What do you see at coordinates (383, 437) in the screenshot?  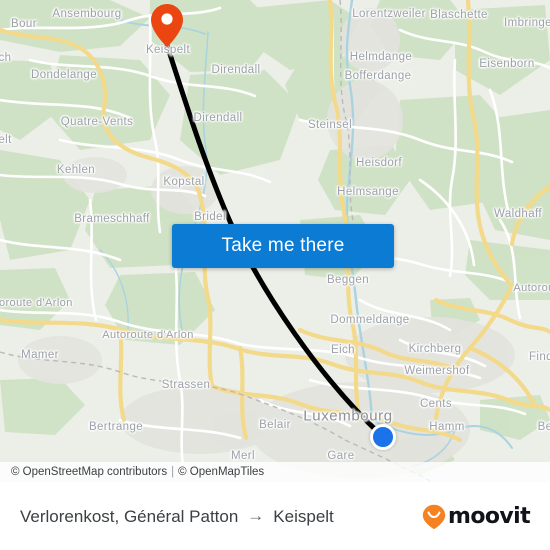 I see `destination-marker-dot` at bounding box center [383, 437].